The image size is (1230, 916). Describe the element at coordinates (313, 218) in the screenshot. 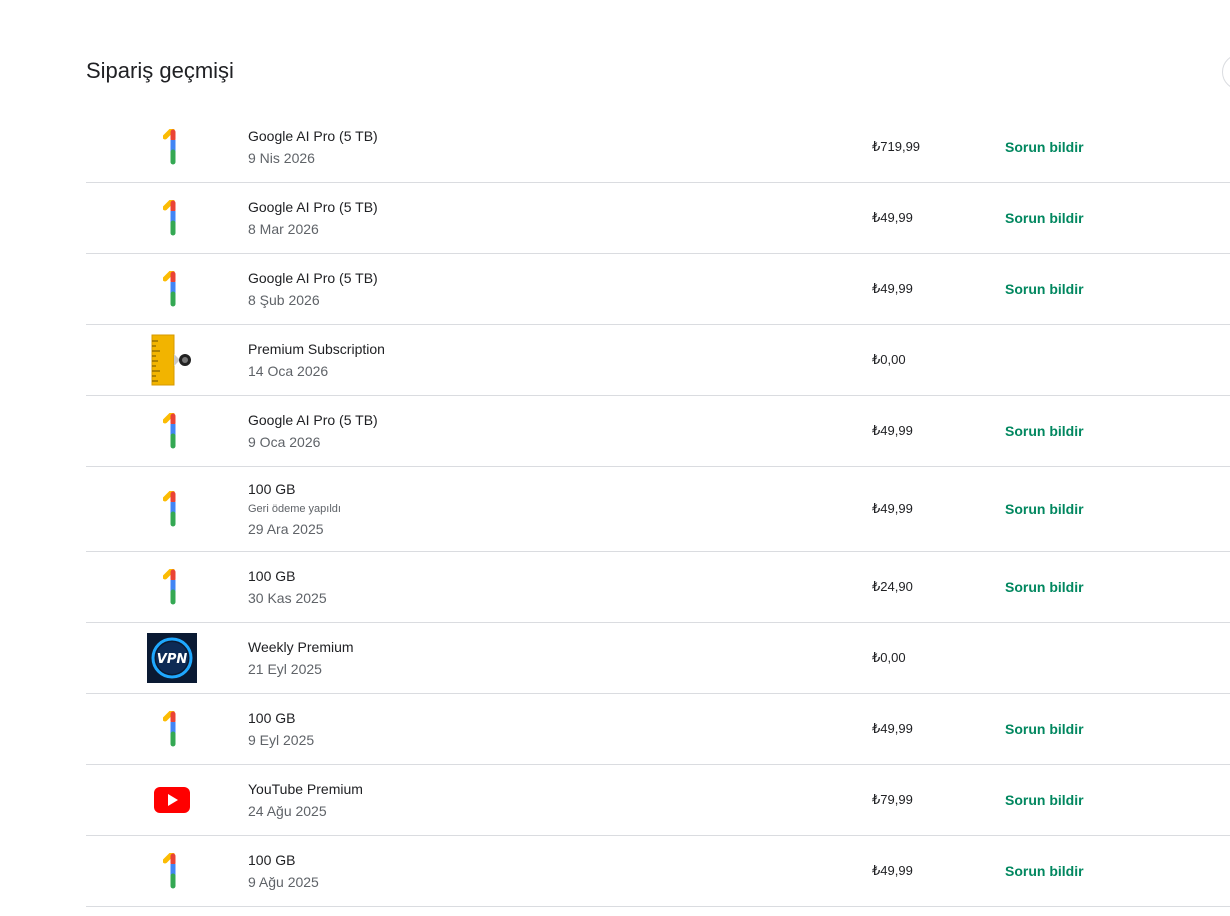

I see `order-details: Google AI Pro (5 TB) 8 Mar 2026` at that location.